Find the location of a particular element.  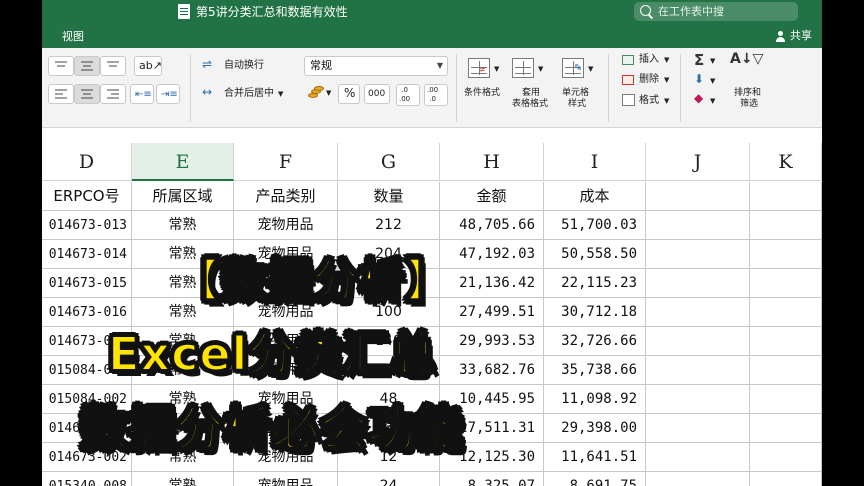

table-cell: 27,499.51 is located at coordinates (492, 312).